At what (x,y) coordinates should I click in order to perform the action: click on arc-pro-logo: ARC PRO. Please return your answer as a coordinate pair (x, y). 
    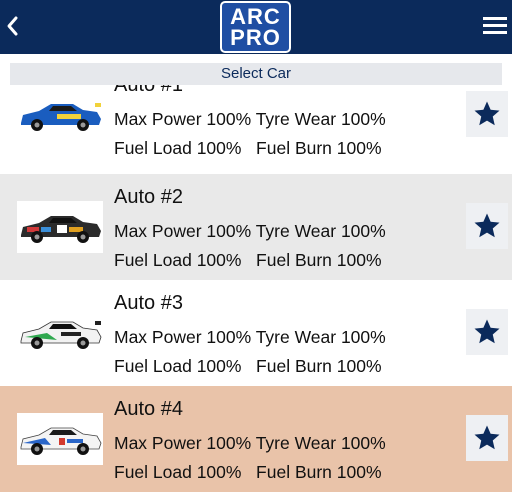
    Looking at the image, I should click on (255, 27).